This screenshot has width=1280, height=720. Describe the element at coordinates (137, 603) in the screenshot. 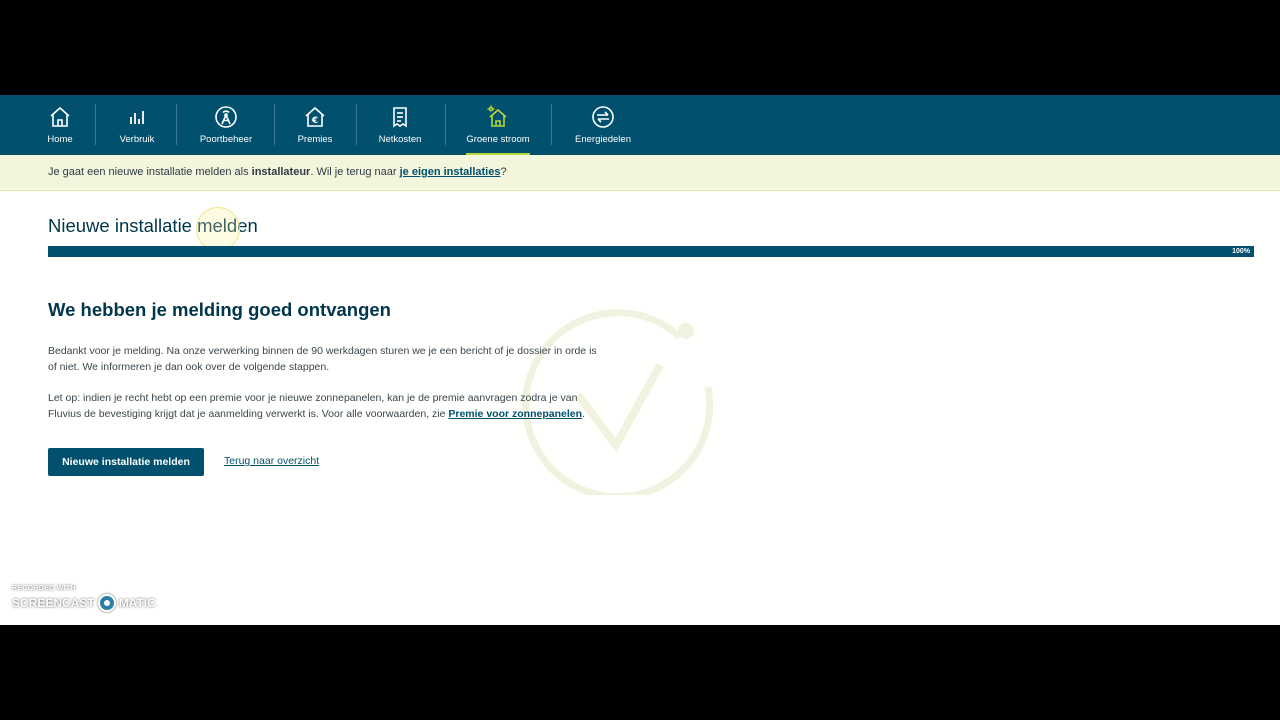

I see `recorder-right-text: MATIC` at that location.